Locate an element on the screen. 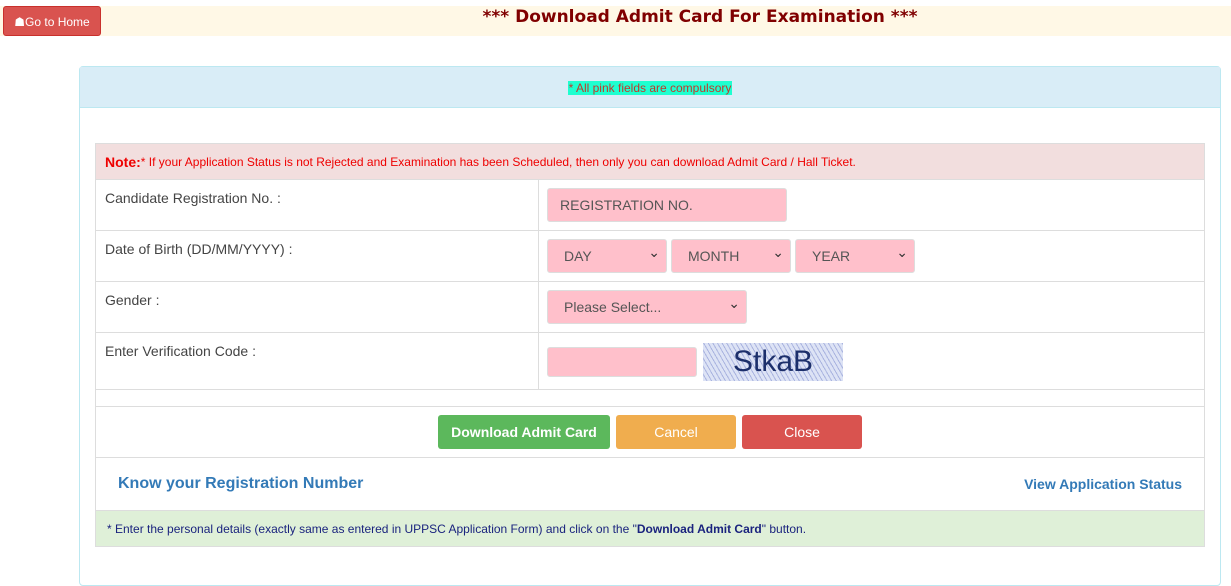 This screenshot has height=586, width=1231. verification-input is located at coordinates (622, 362).